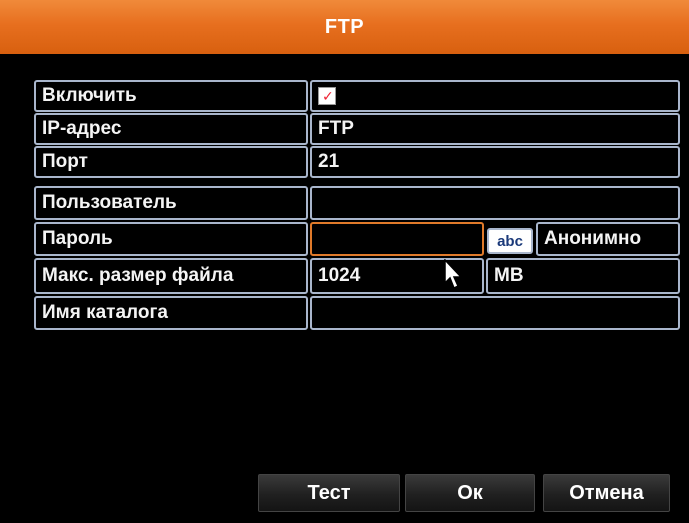  Describe the element at coordinates (171, 203) in the screenshot. I see `user-label: Пользователь` at that location.